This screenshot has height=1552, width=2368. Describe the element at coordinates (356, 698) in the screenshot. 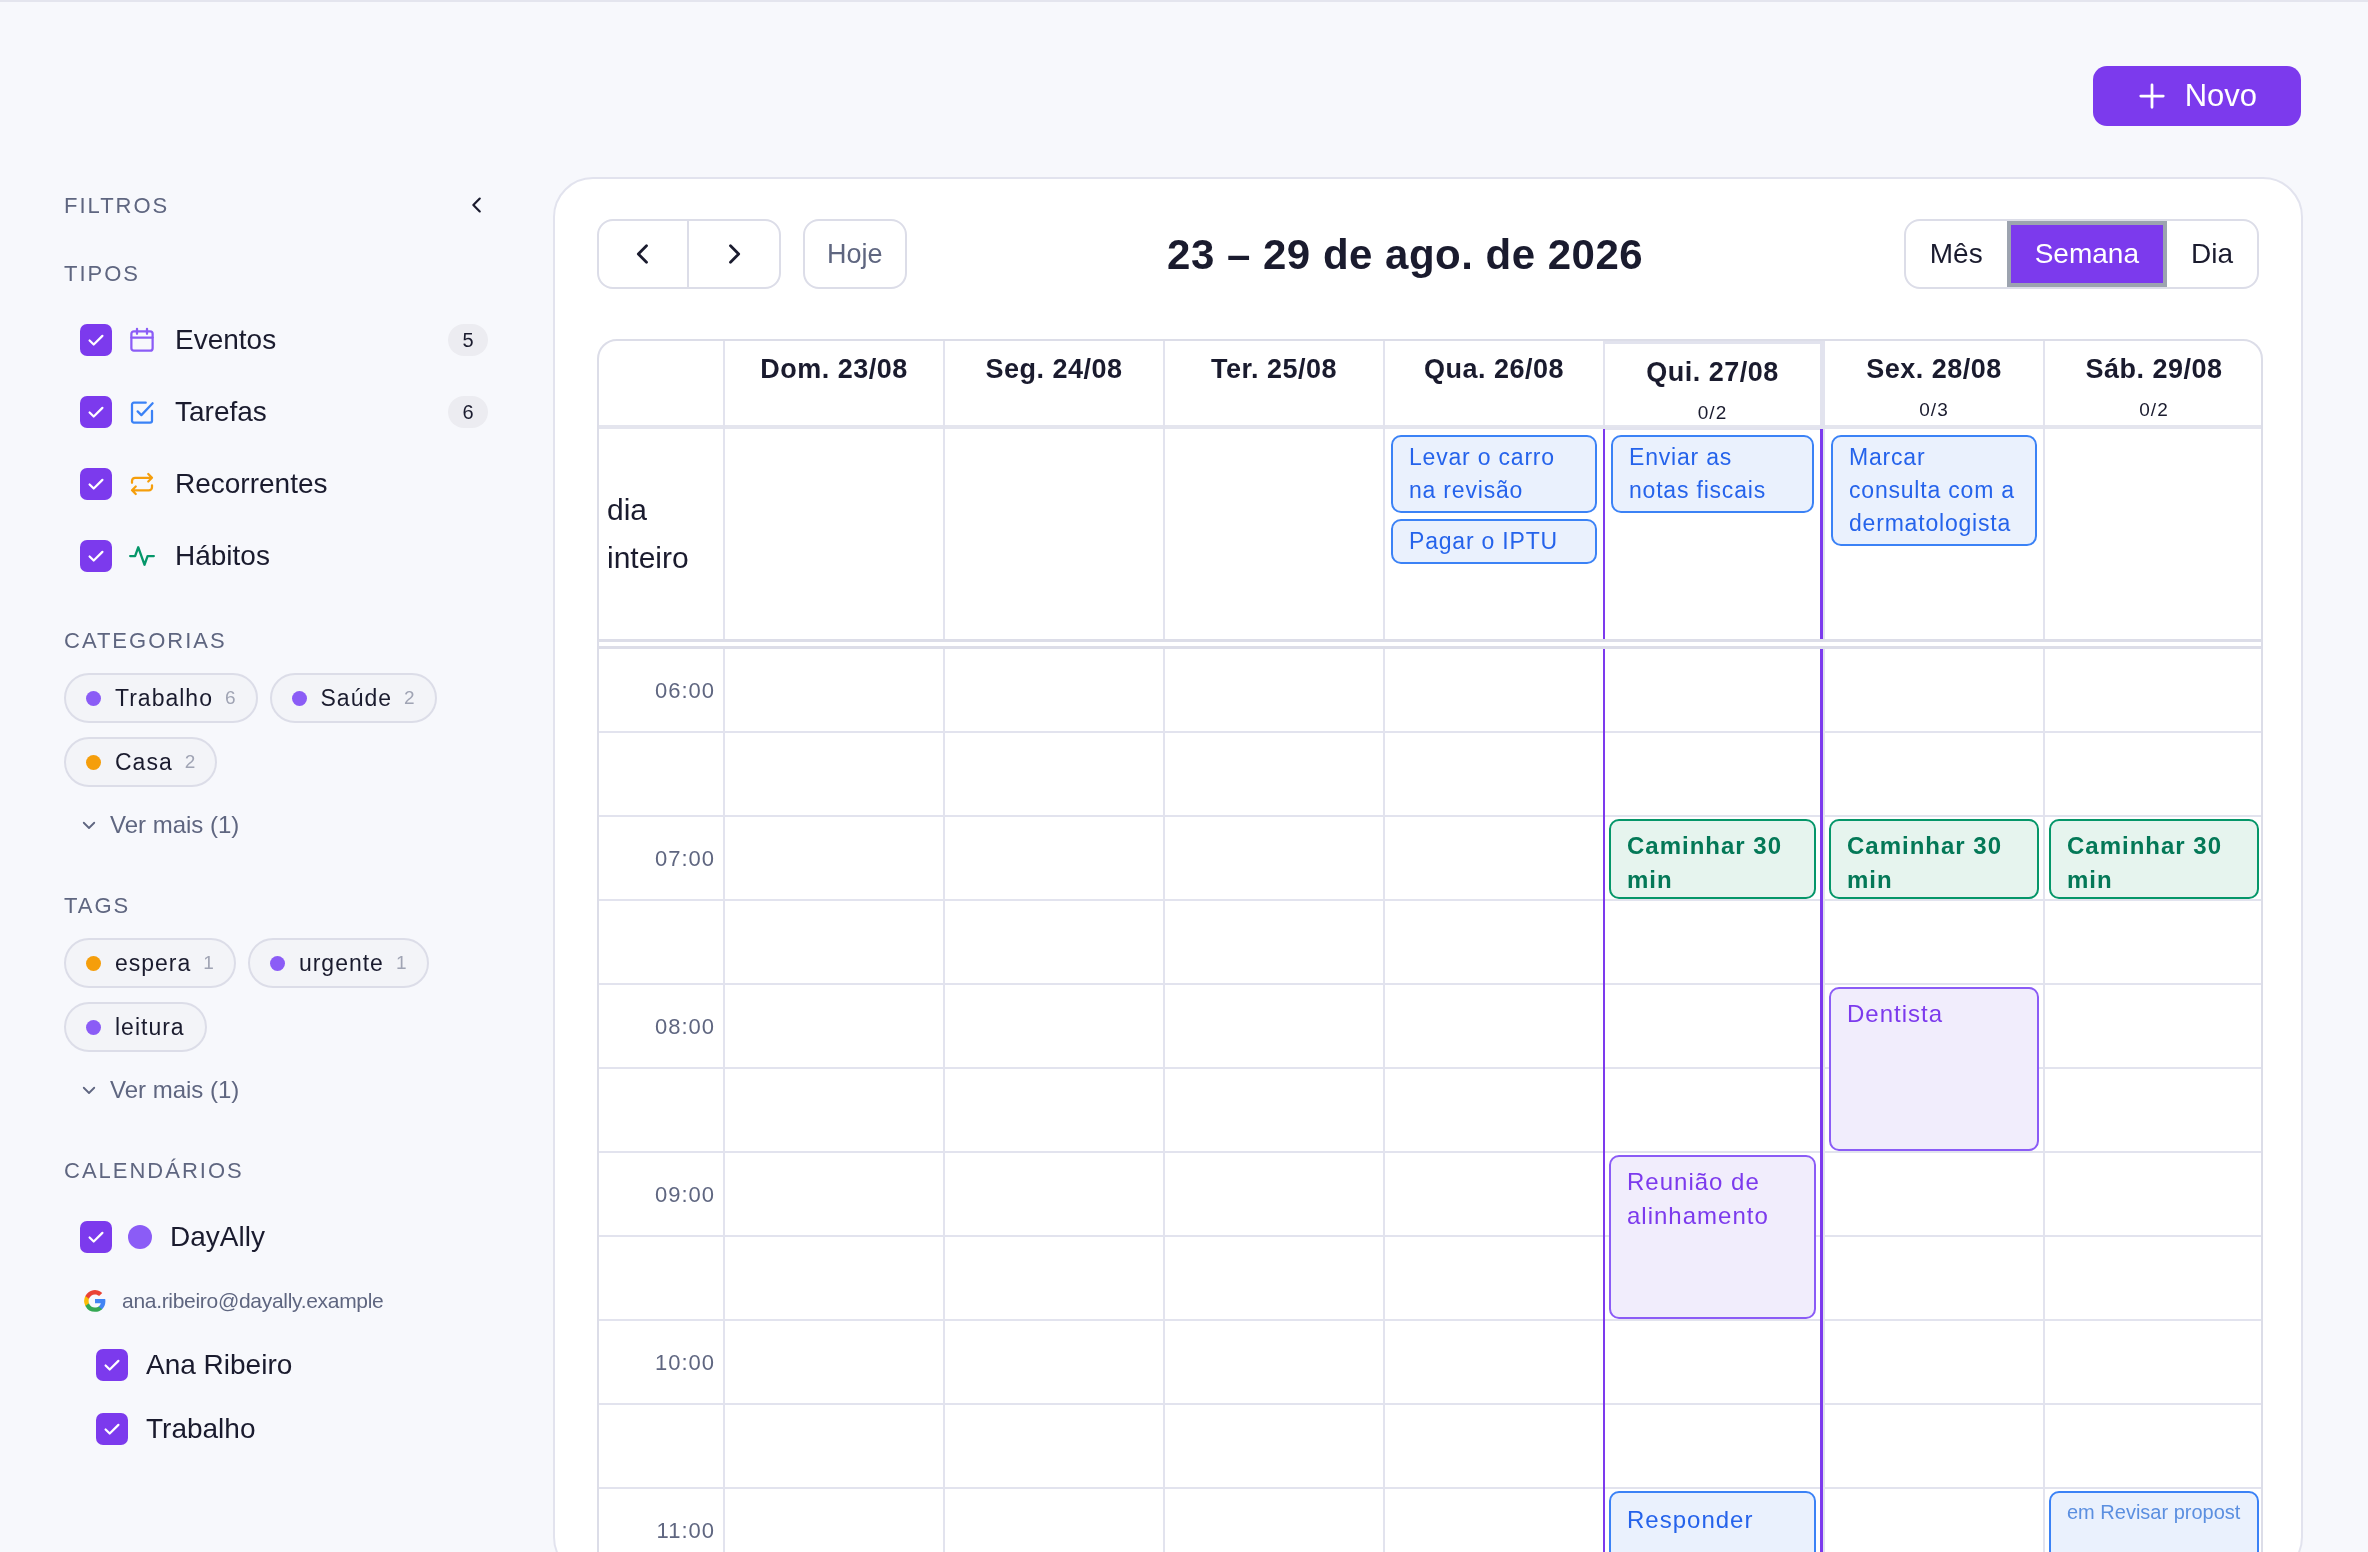

I see `chip-label: Saúde` at that location.